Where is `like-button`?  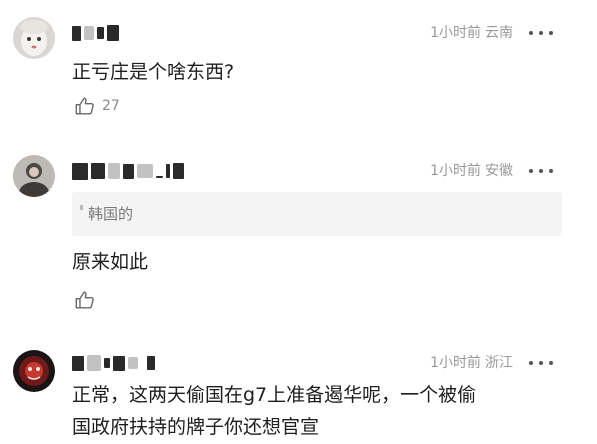 like-button is located at coordinates (88, 300).